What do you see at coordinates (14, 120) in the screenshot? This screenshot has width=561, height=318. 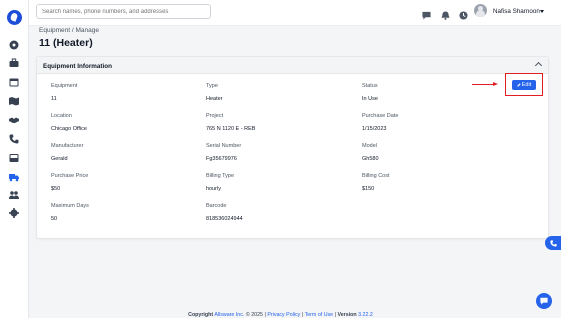 I see `handshake-icon` at bounding box center [14, 120].